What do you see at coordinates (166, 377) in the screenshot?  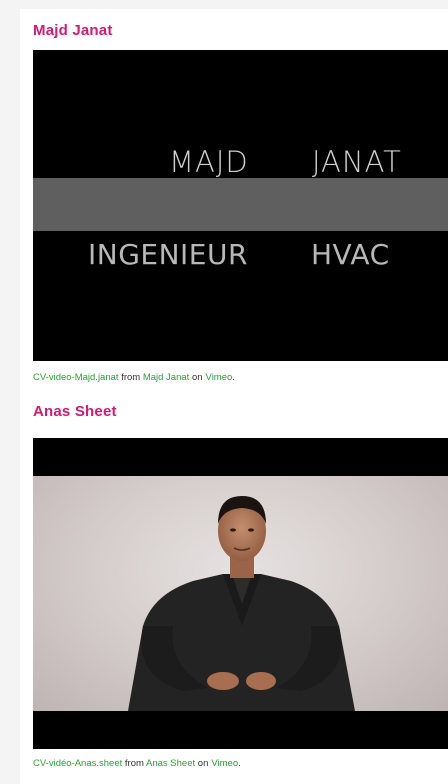 I see `author-link: Majd Janat` at bounding box center [166, 377].